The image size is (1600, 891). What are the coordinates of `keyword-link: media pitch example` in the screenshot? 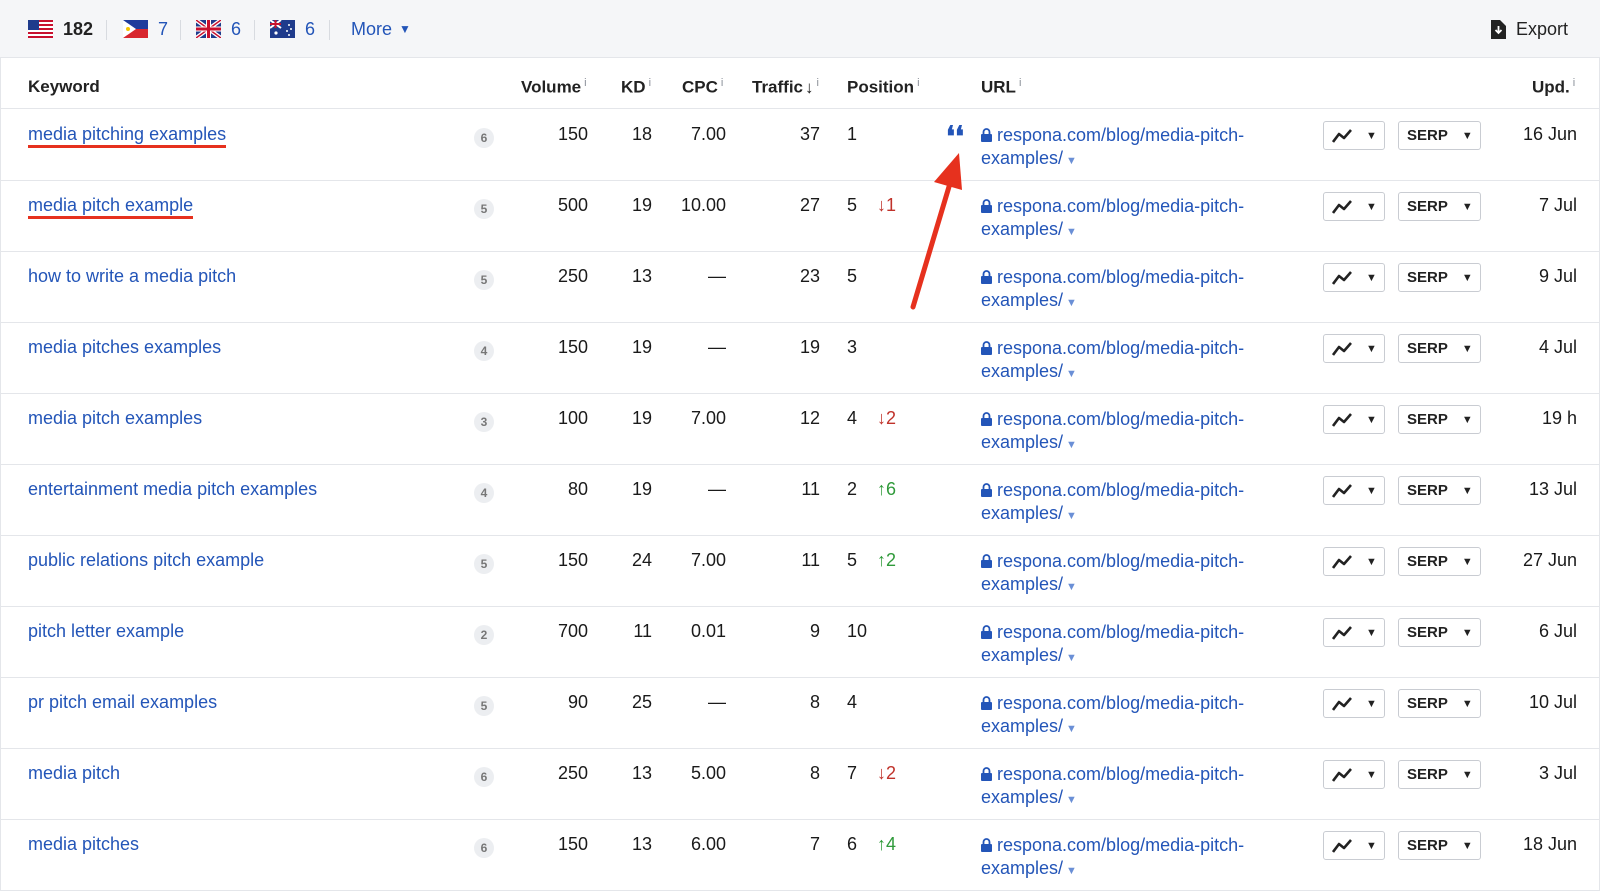 It's located at (111, 207).